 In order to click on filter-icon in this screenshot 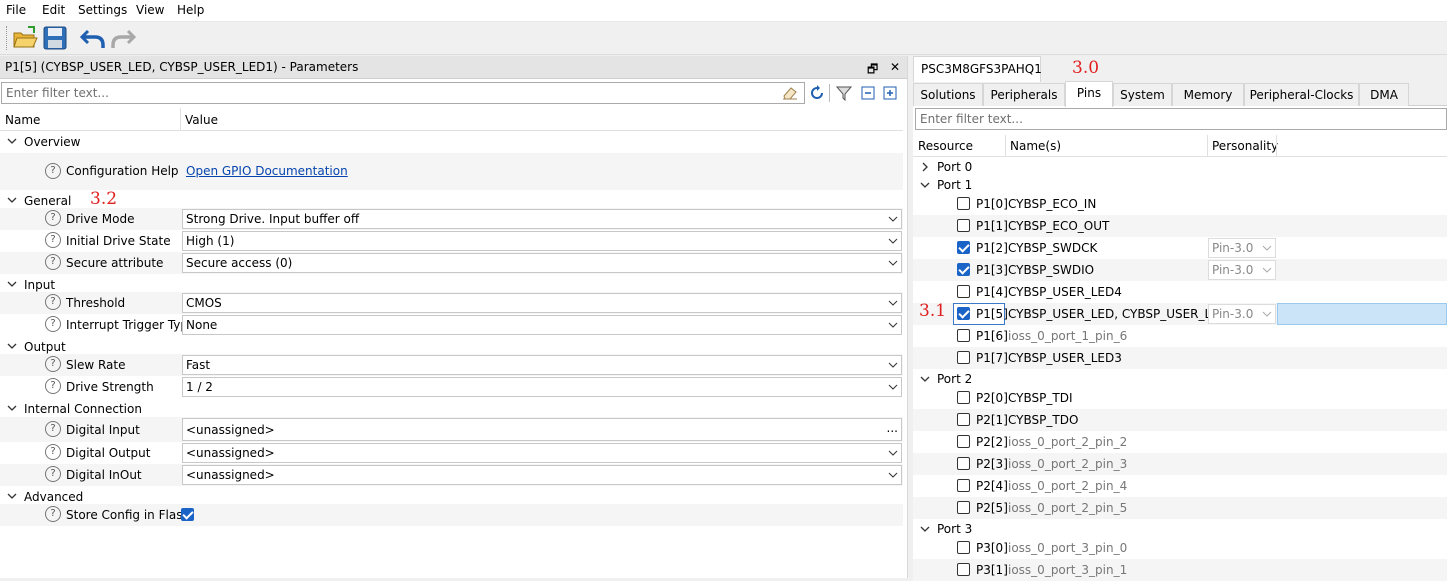, I will do `click(844, 93)`.